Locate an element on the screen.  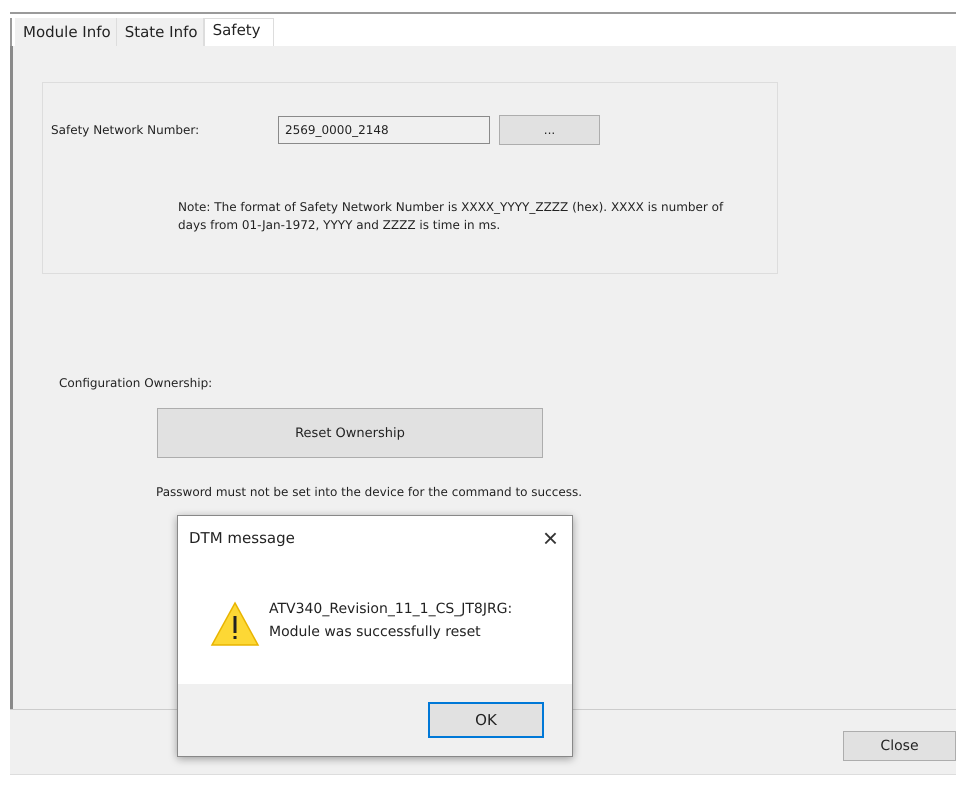
tab: State Info is located at coordinates (160, 32).